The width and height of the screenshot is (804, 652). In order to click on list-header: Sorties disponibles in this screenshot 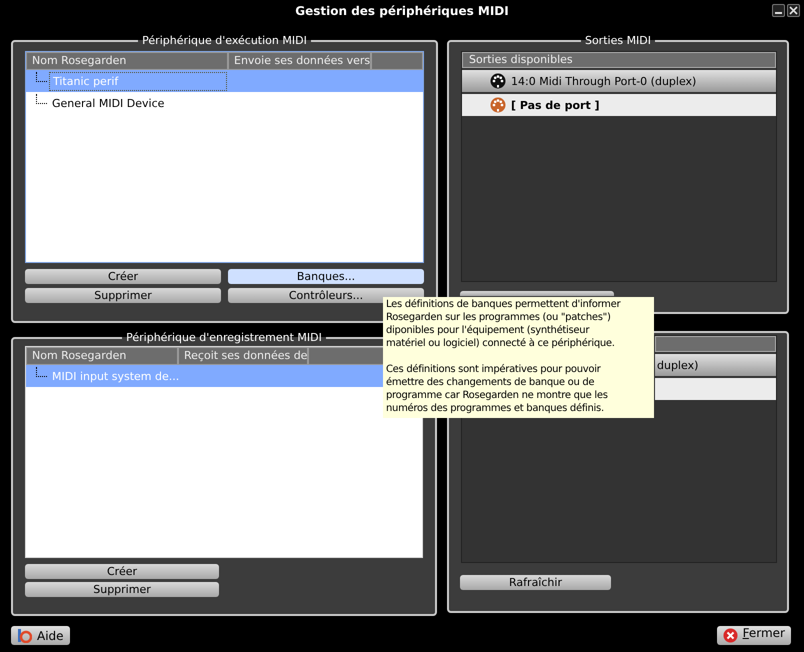, I will do `click(619, 60)`.